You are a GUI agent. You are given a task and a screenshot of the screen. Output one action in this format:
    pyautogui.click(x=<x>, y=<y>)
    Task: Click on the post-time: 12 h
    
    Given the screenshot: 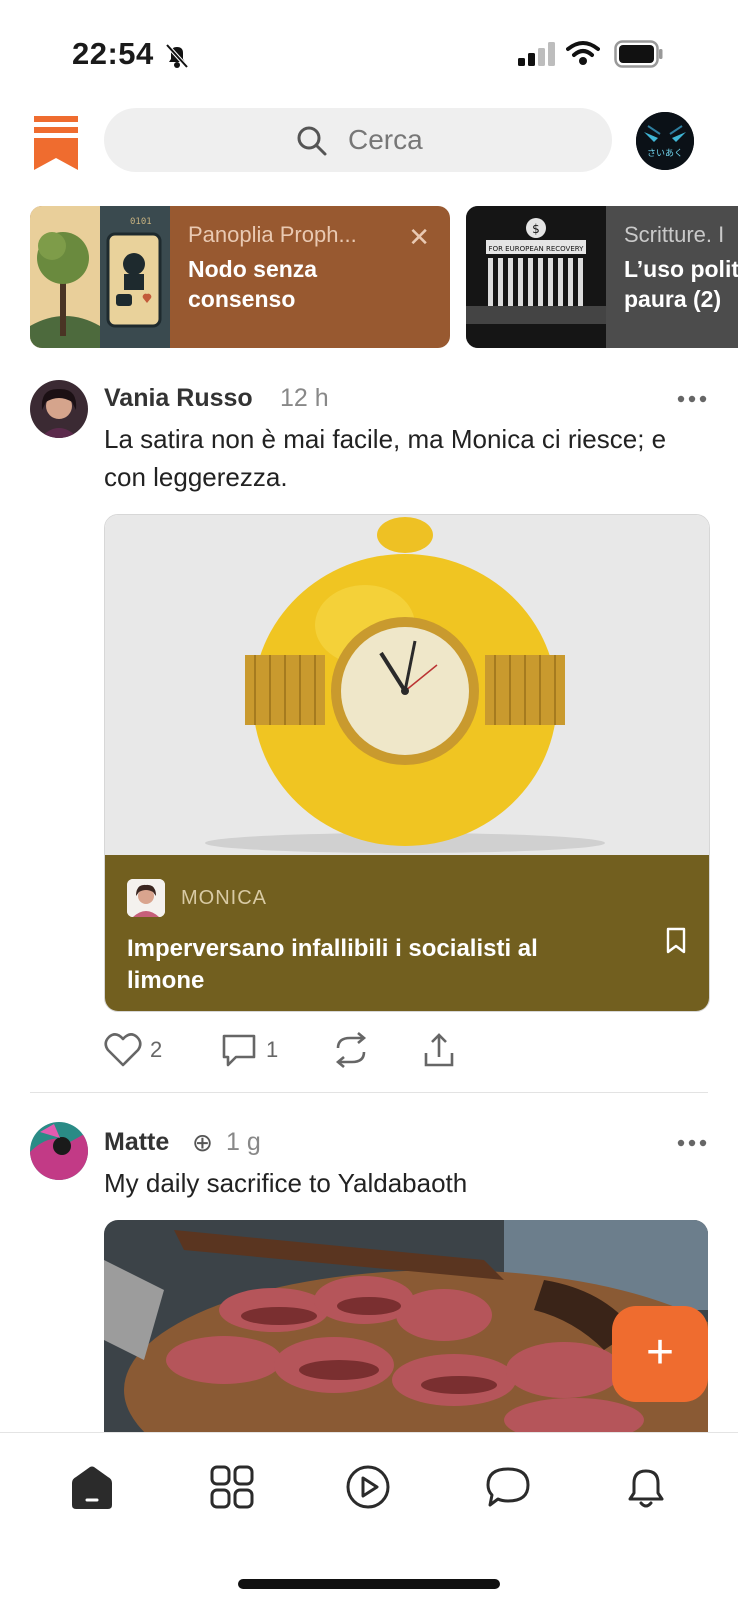 What is the action you would take?
    pyautogui.click(x=304, y=398)
    